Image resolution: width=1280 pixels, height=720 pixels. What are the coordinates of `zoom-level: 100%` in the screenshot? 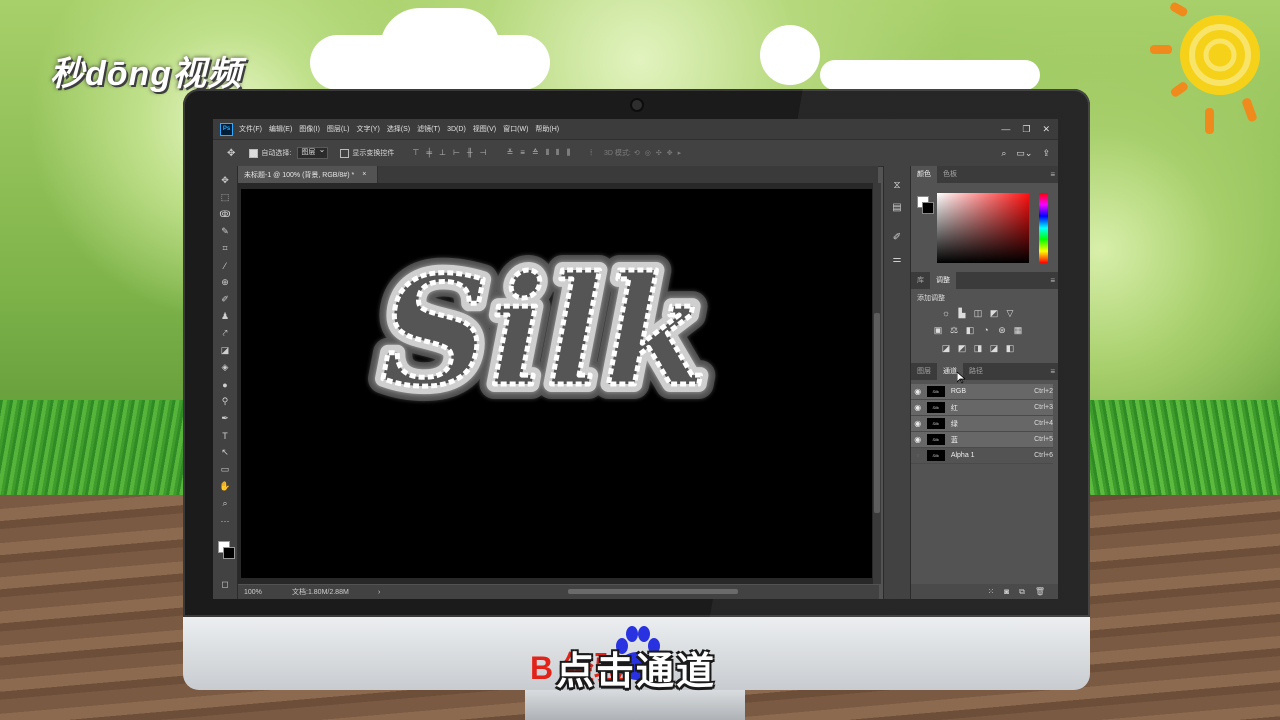 It's located at (268, 592).